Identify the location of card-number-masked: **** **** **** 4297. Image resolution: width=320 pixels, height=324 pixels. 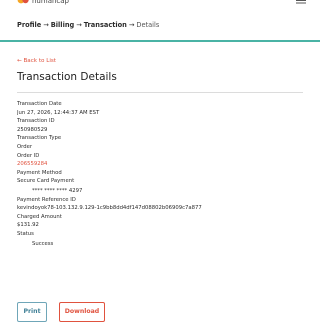
(57, 190).